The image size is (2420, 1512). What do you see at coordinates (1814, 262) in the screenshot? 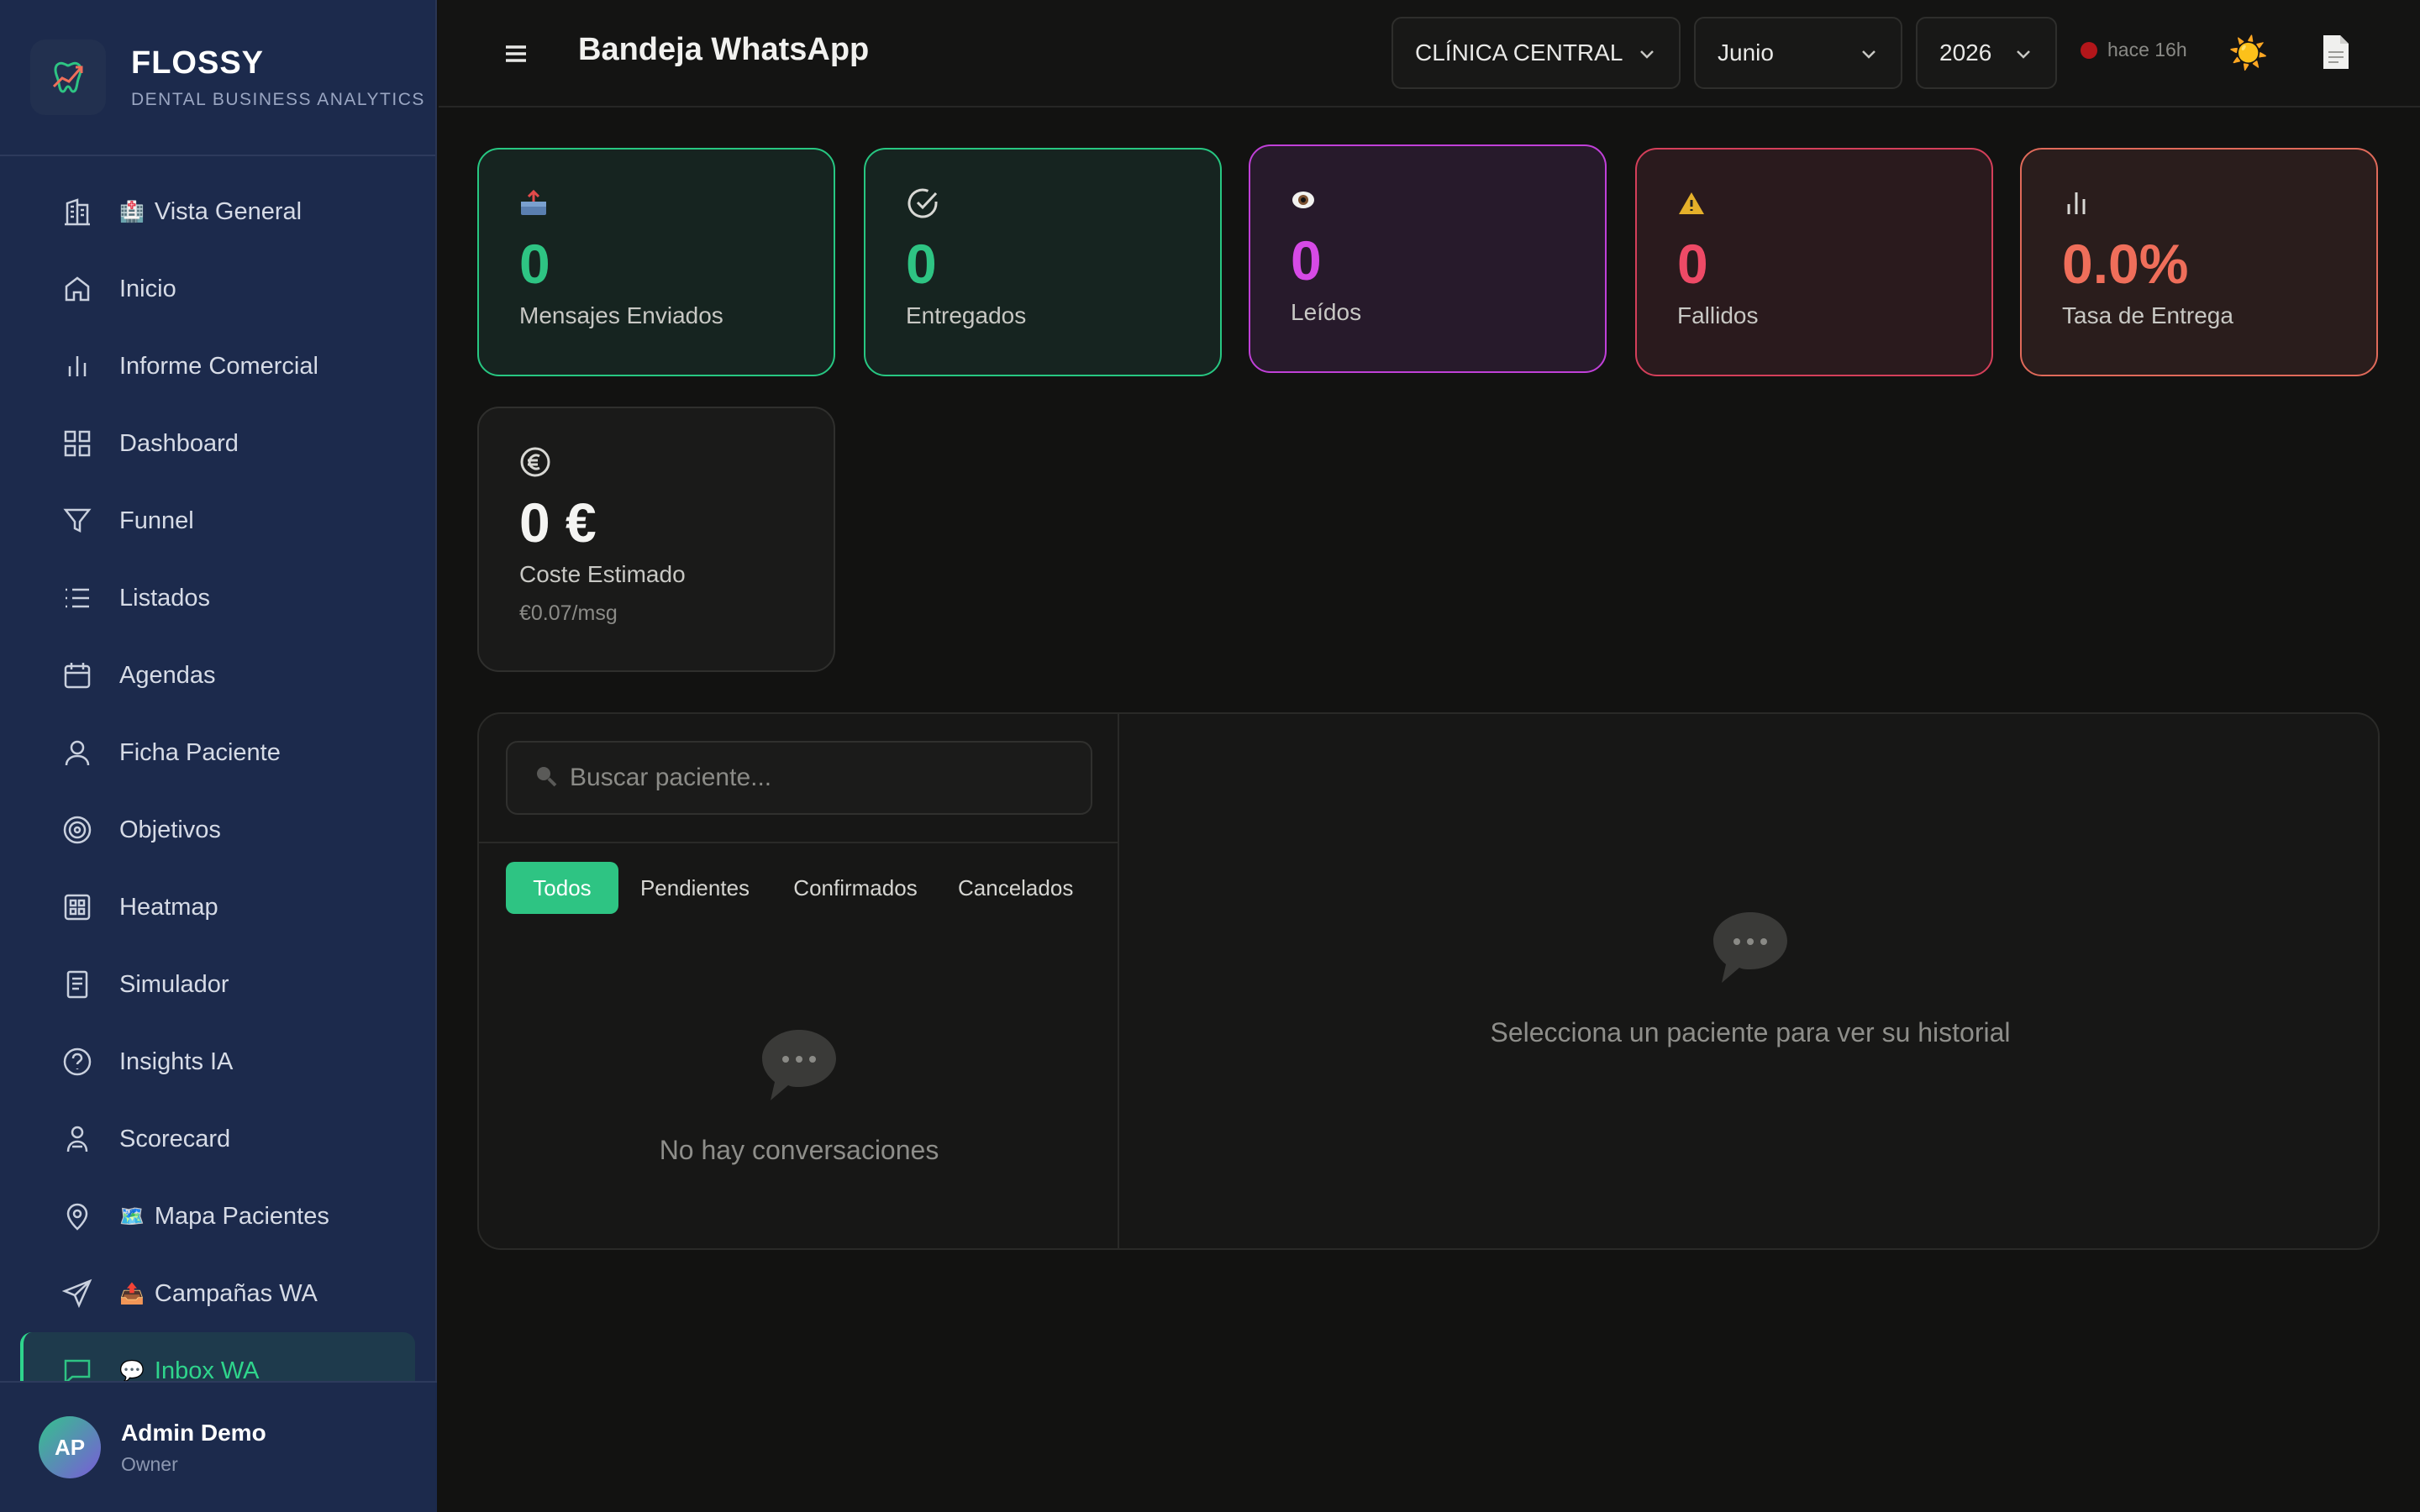
I see `stat-card-failed: 0 Fallidos` at bounding box center [1814, 262].